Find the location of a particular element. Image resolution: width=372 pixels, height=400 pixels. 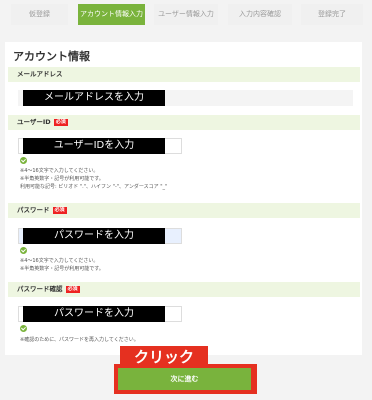

step-account-info: アカウント情報入力 is located at coordinates (111, 14).